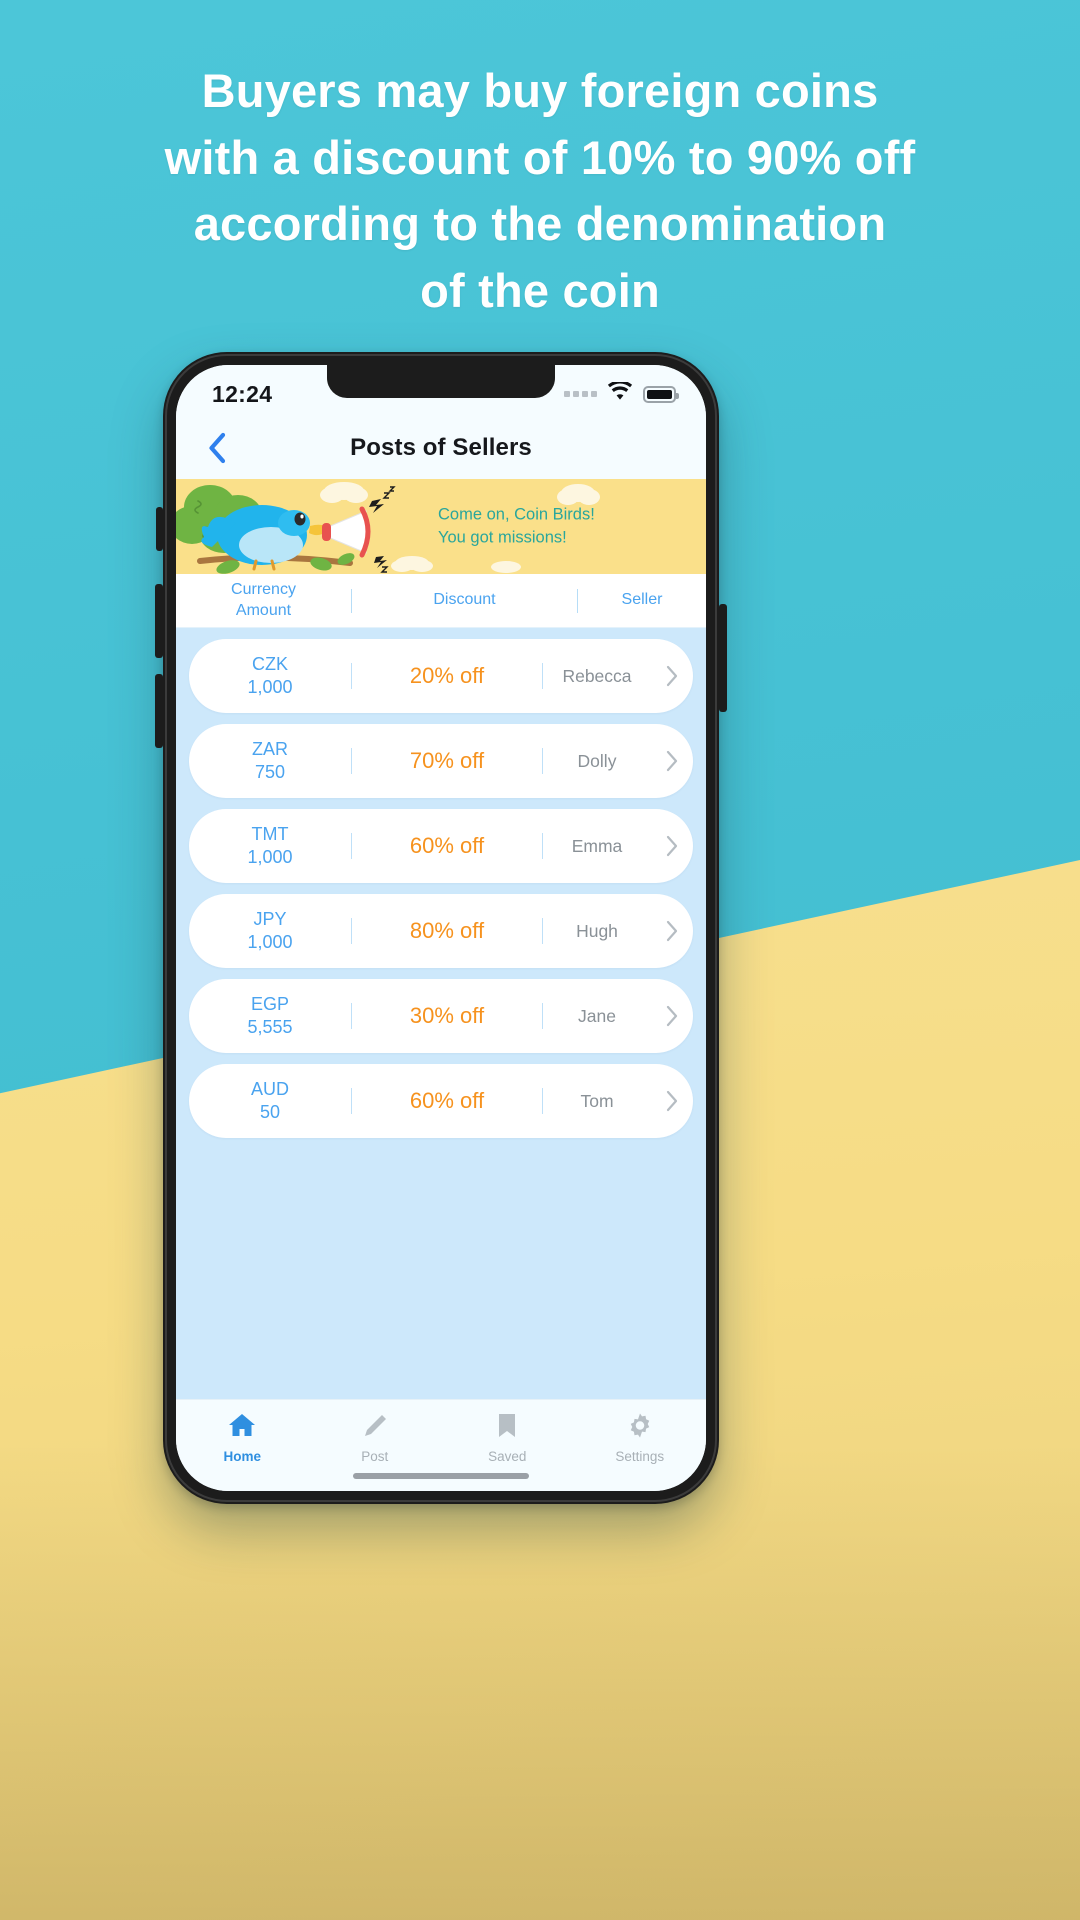 The image size is (1080, 1920). What do you see at coordinates (270, 676) in the screenshot?
I see `cell-currency-amount: CZK 1,000` at bounding box center [270, 676].